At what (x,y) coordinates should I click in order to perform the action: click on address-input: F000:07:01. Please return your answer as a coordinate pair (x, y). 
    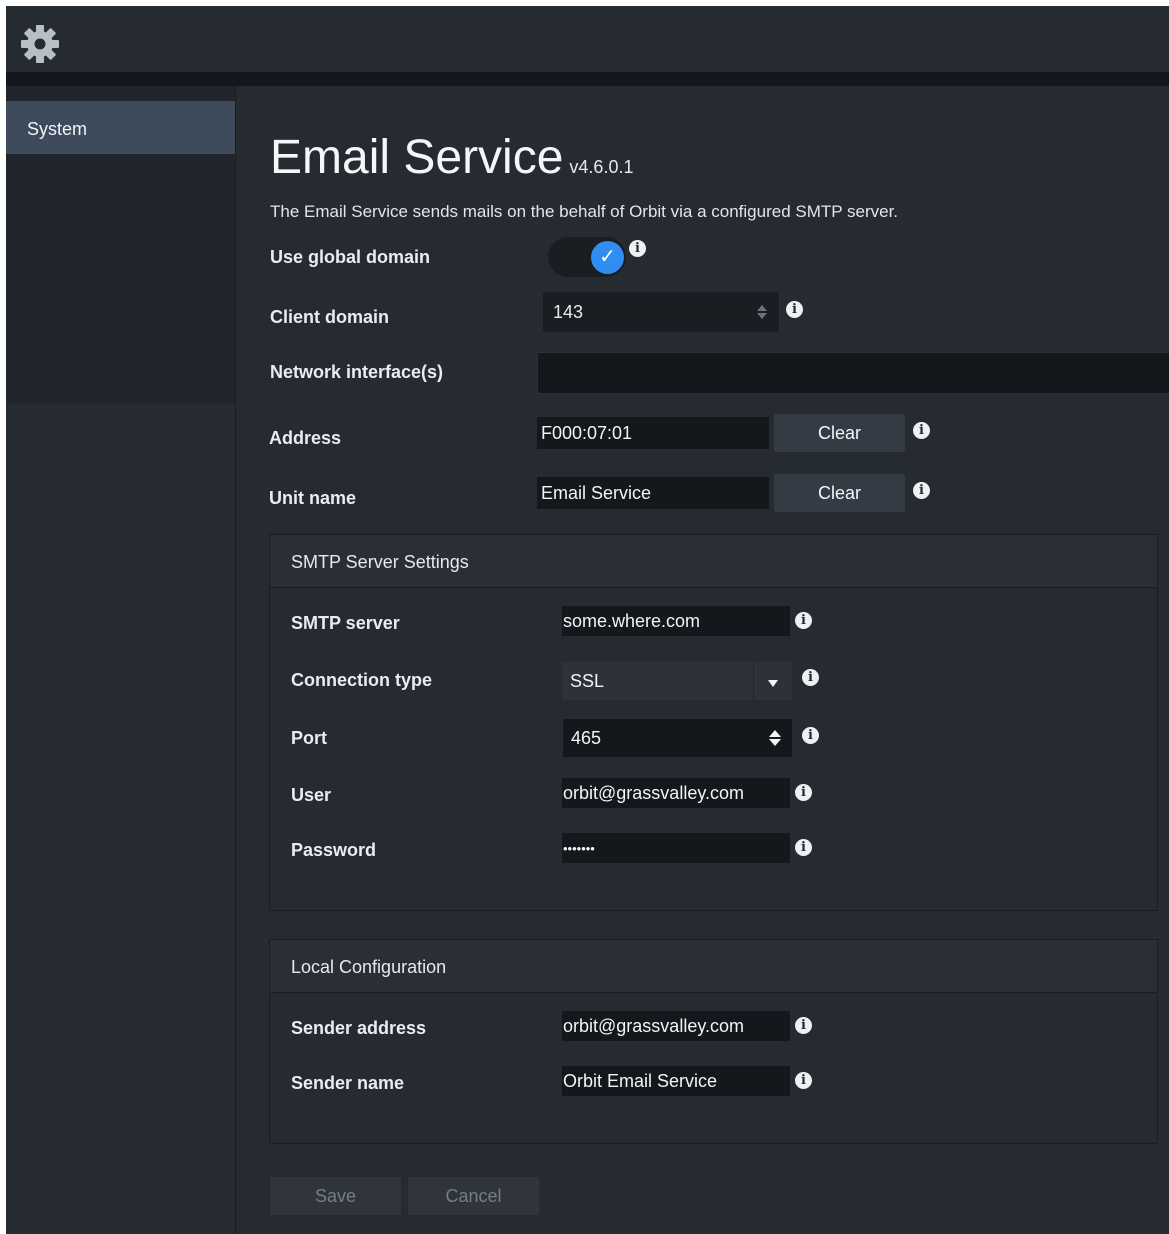
    Looking at the image, I should click on (653, 433).